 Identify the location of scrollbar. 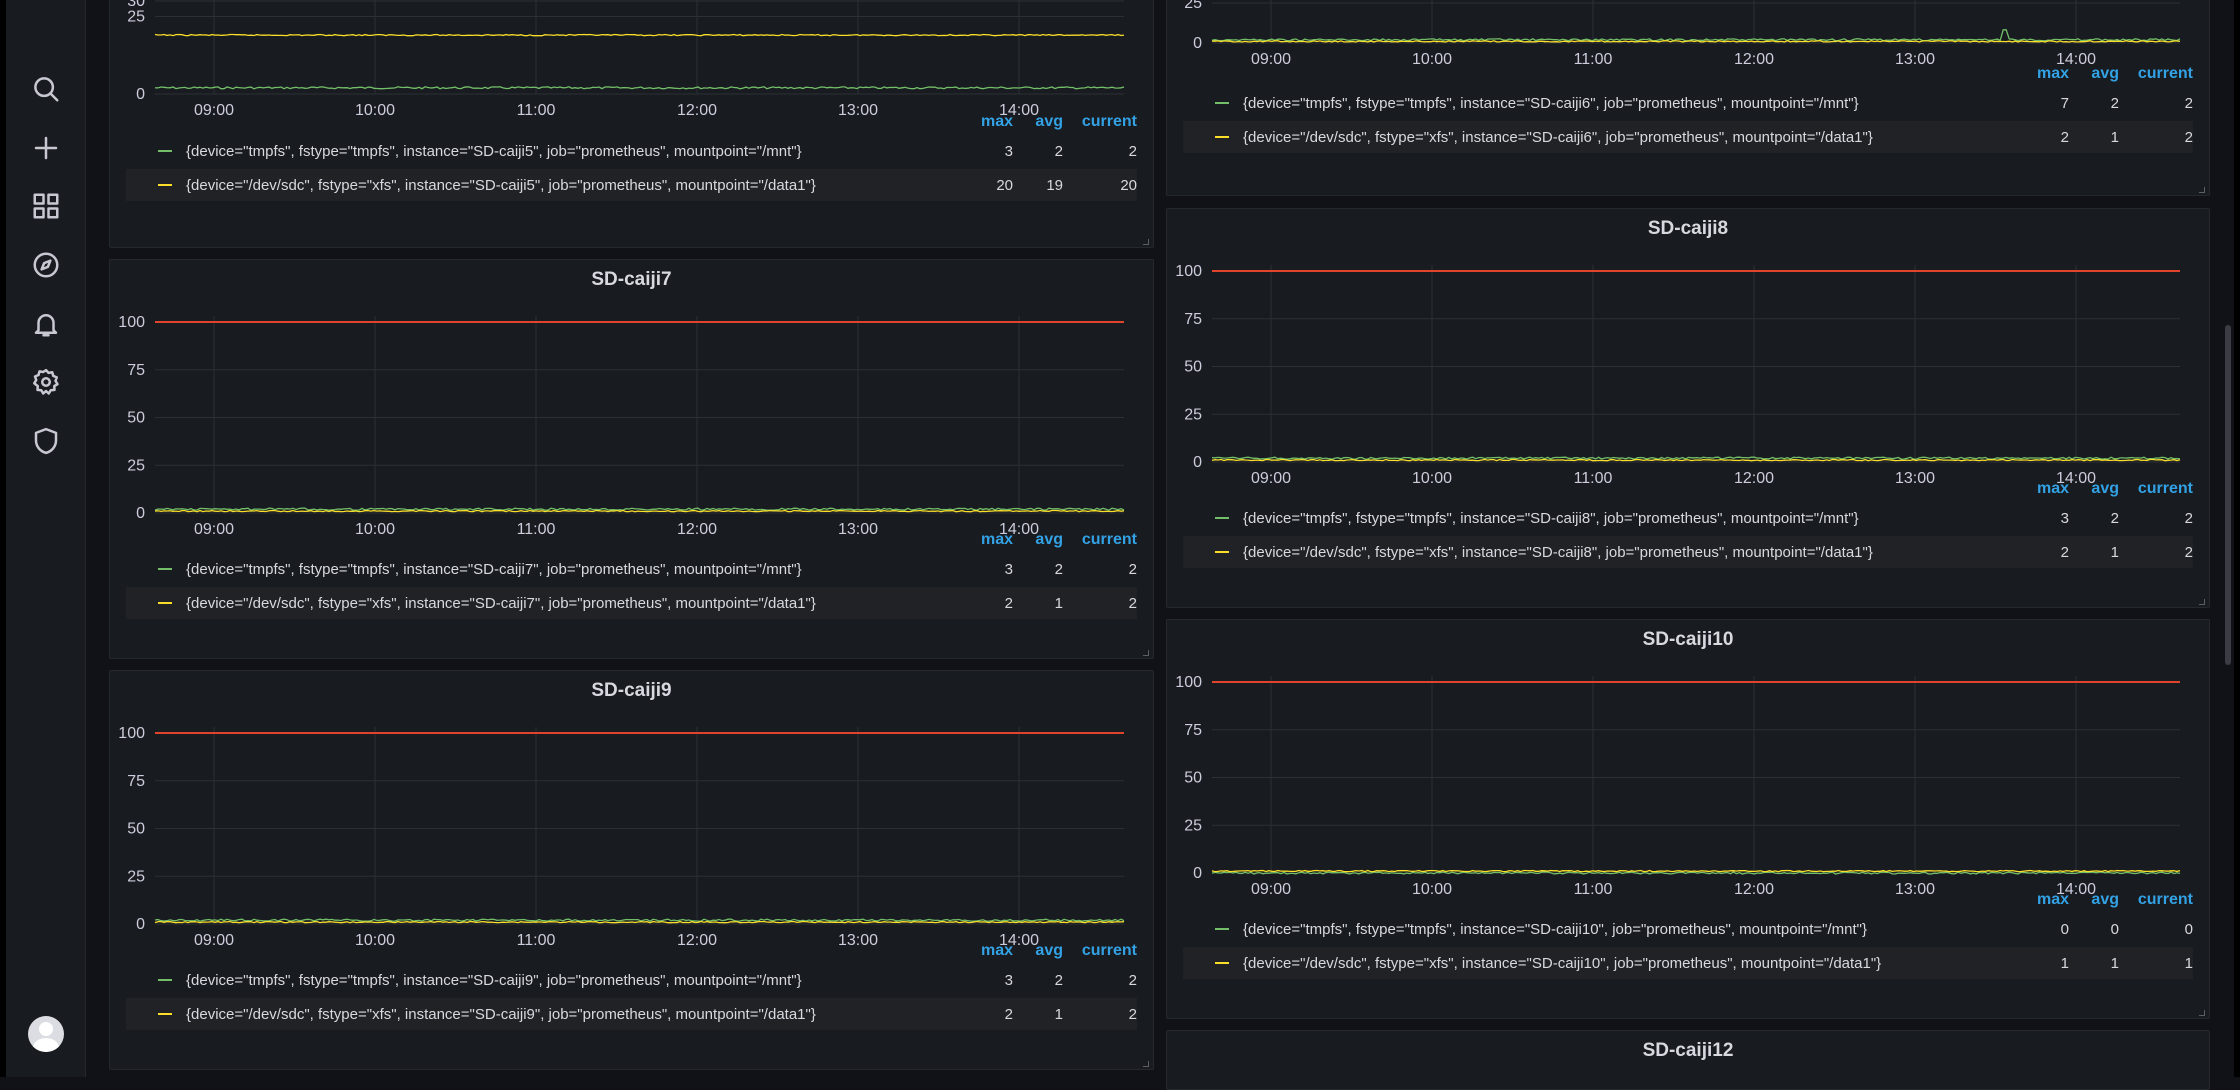
(2228, 538).